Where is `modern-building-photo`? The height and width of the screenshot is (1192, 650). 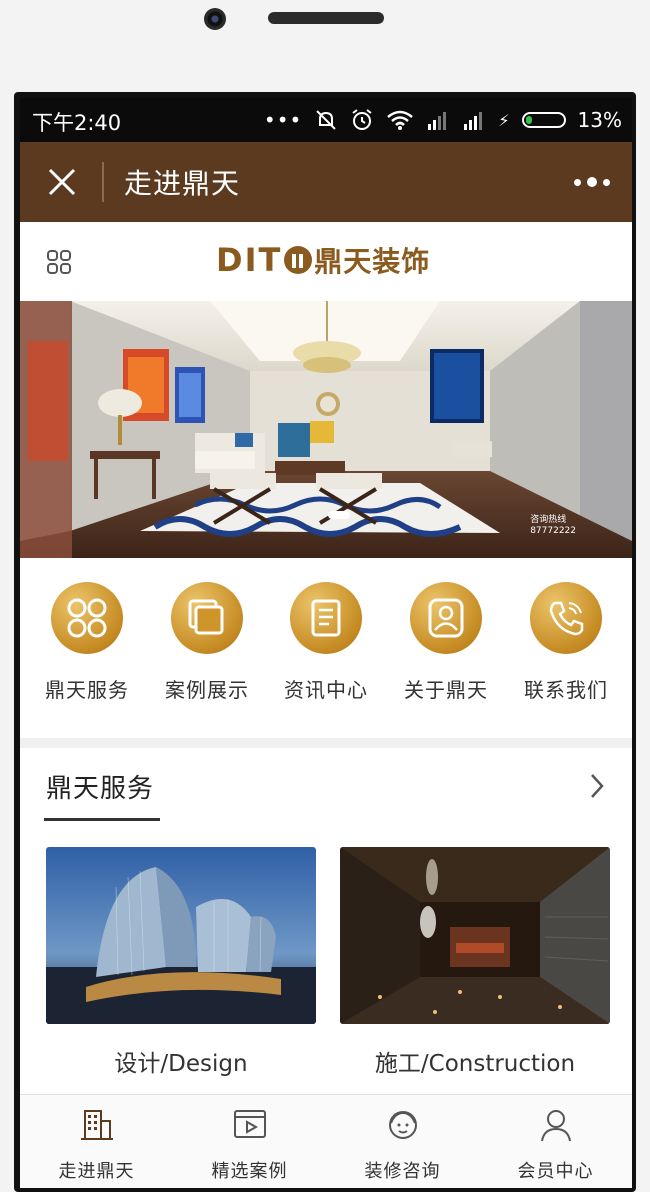 modern-building-photo is located at coordinates (181, 935).